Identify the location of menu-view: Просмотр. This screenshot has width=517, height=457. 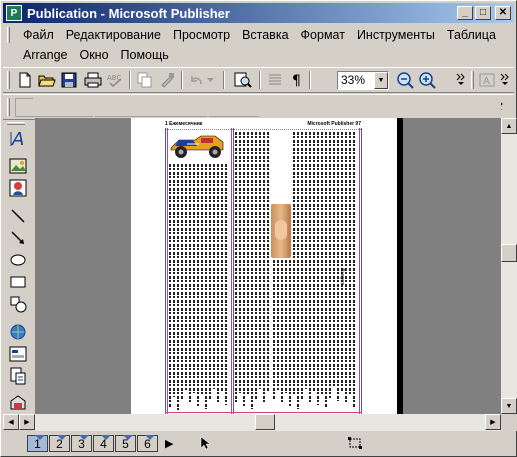
(201, 35).